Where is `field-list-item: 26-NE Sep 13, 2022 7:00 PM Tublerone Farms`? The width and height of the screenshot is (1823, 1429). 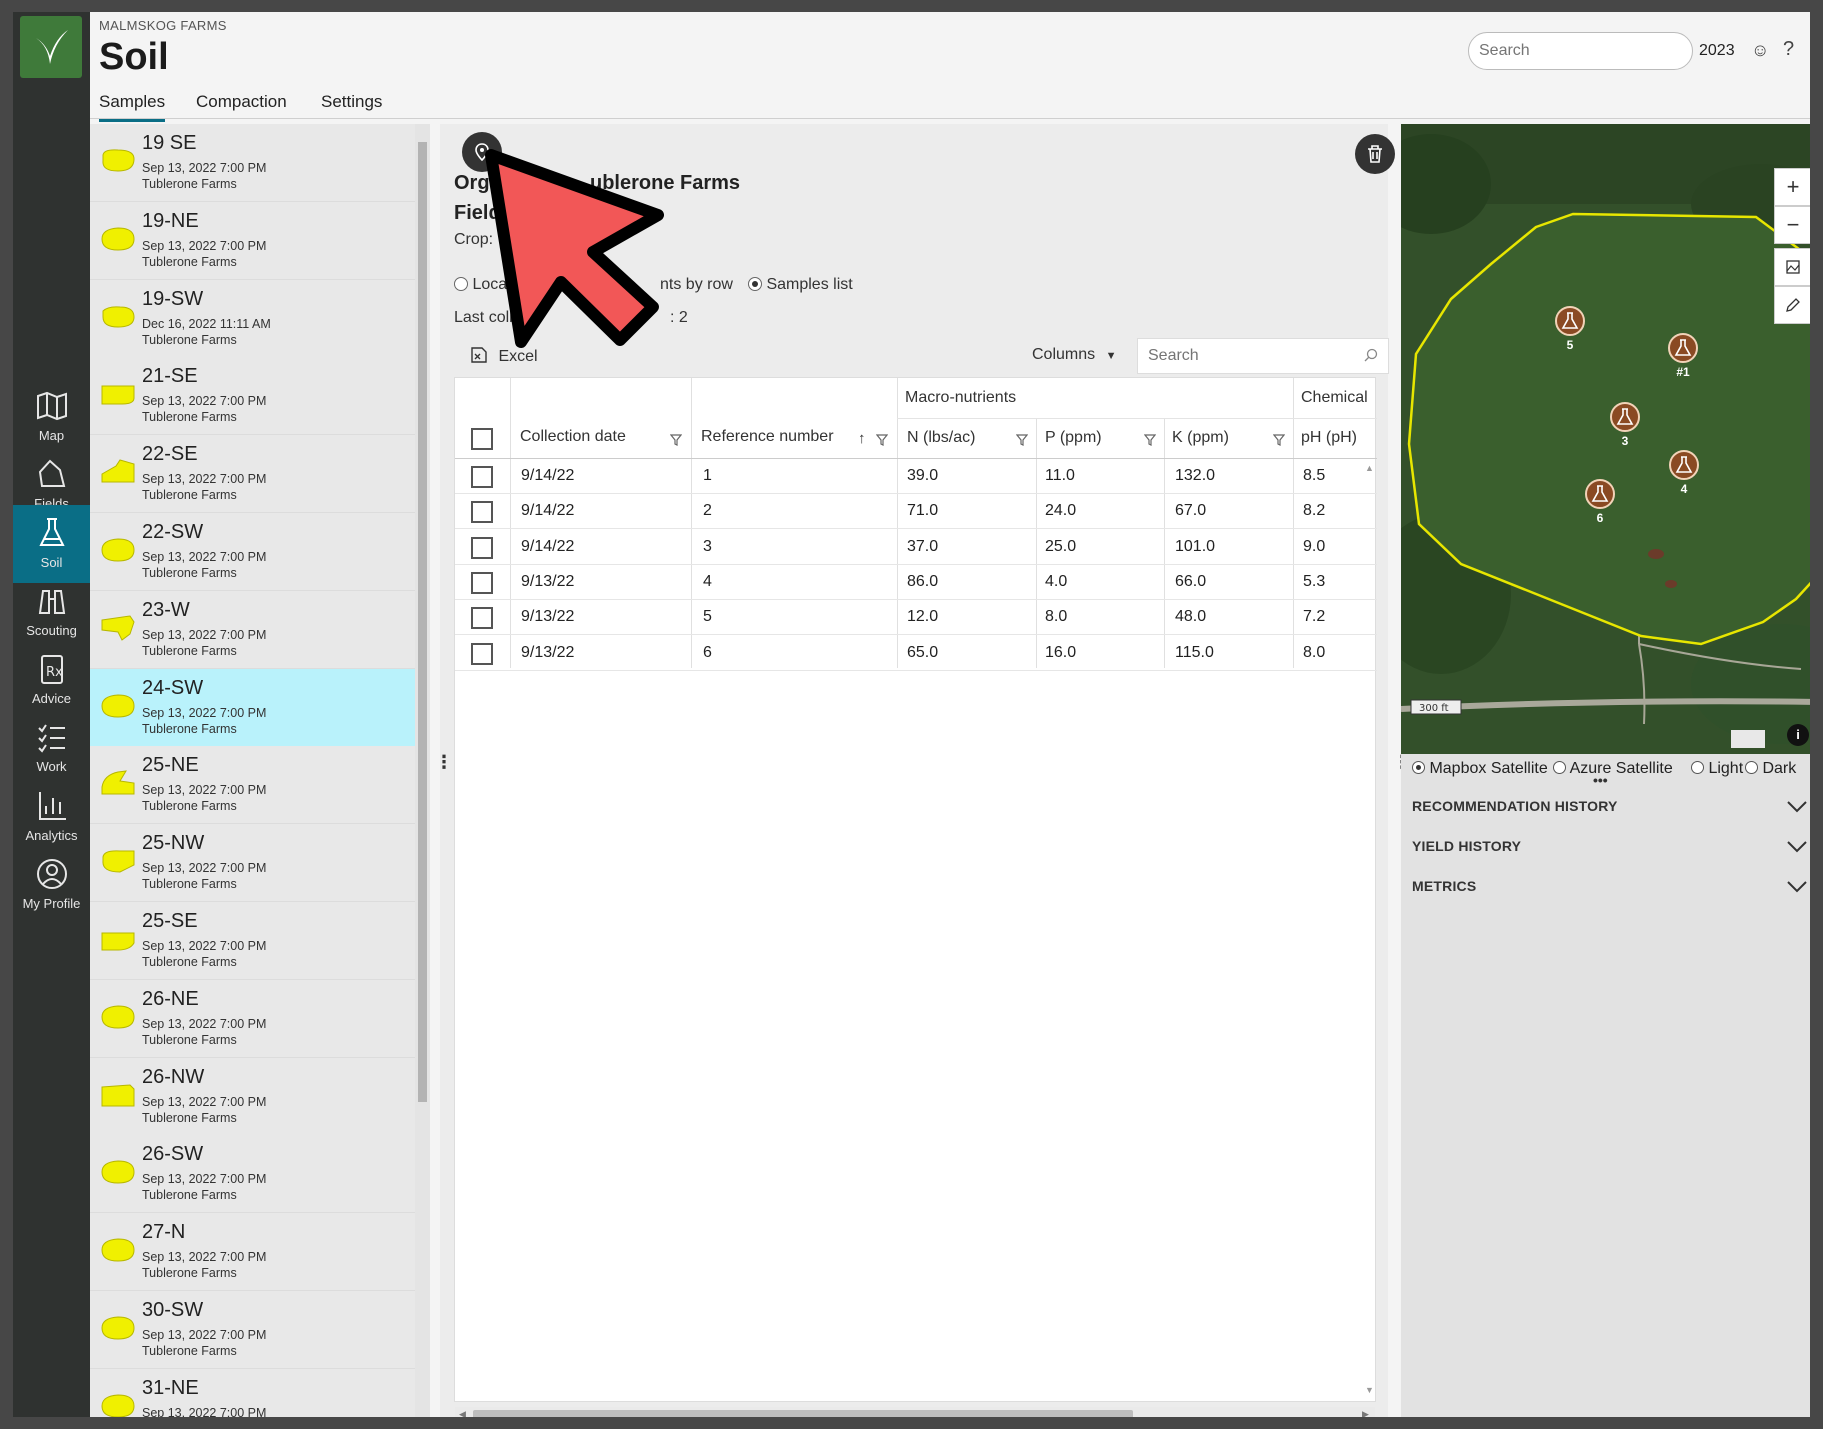 field-list-item: 26-NE Sep 13, 2022 7:00 PM Tublerone Farms is located at coordinates (252, 1018).